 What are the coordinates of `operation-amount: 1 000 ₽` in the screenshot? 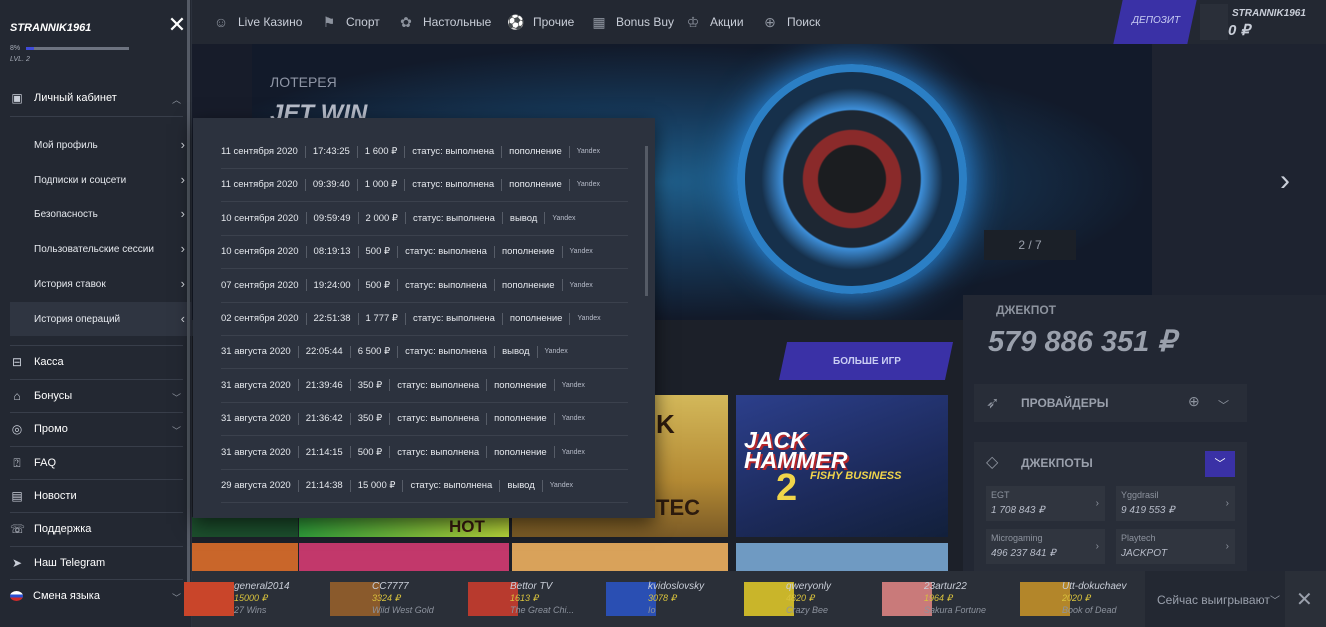 It's located at (381, 185).